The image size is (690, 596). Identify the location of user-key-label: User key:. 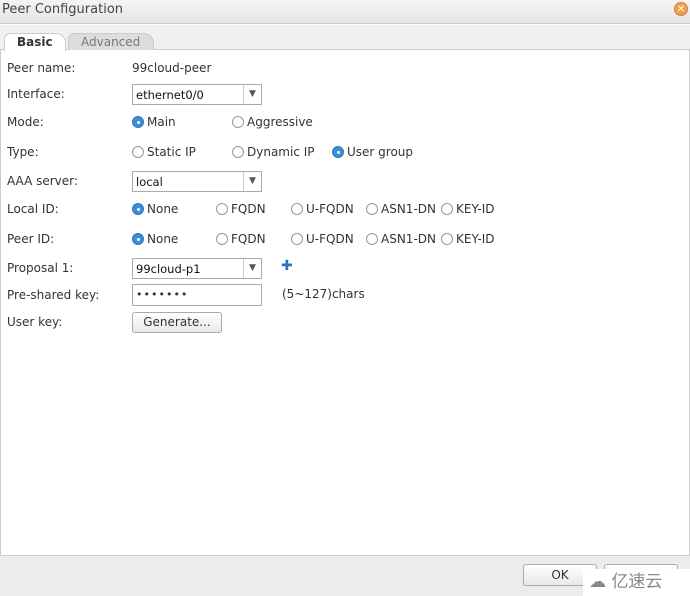
(35, 322).